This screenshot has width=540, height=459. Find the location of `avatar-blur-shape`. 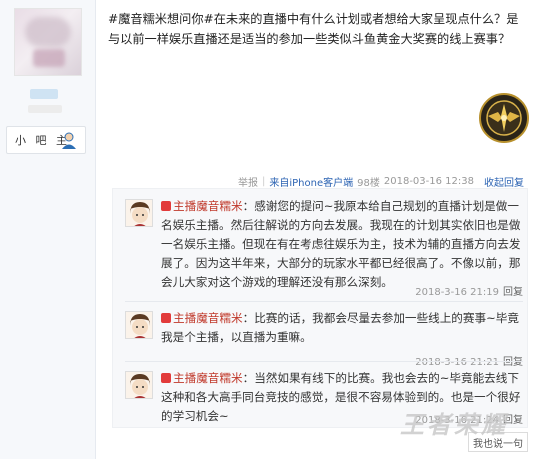

avatar-blur-shape is located at coordinates (48, 32).